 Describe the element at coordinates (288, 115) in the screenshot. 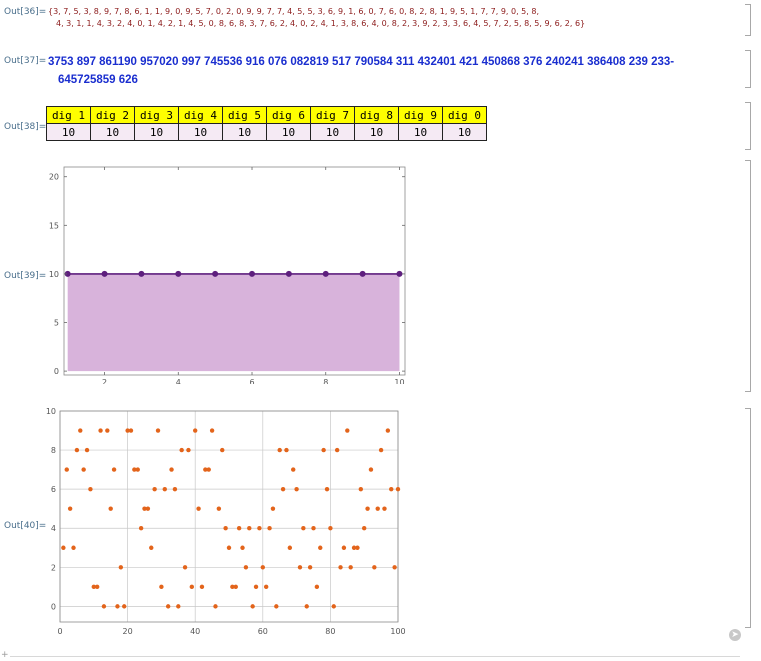

I see `table-header-cell: dig 6` at that location.